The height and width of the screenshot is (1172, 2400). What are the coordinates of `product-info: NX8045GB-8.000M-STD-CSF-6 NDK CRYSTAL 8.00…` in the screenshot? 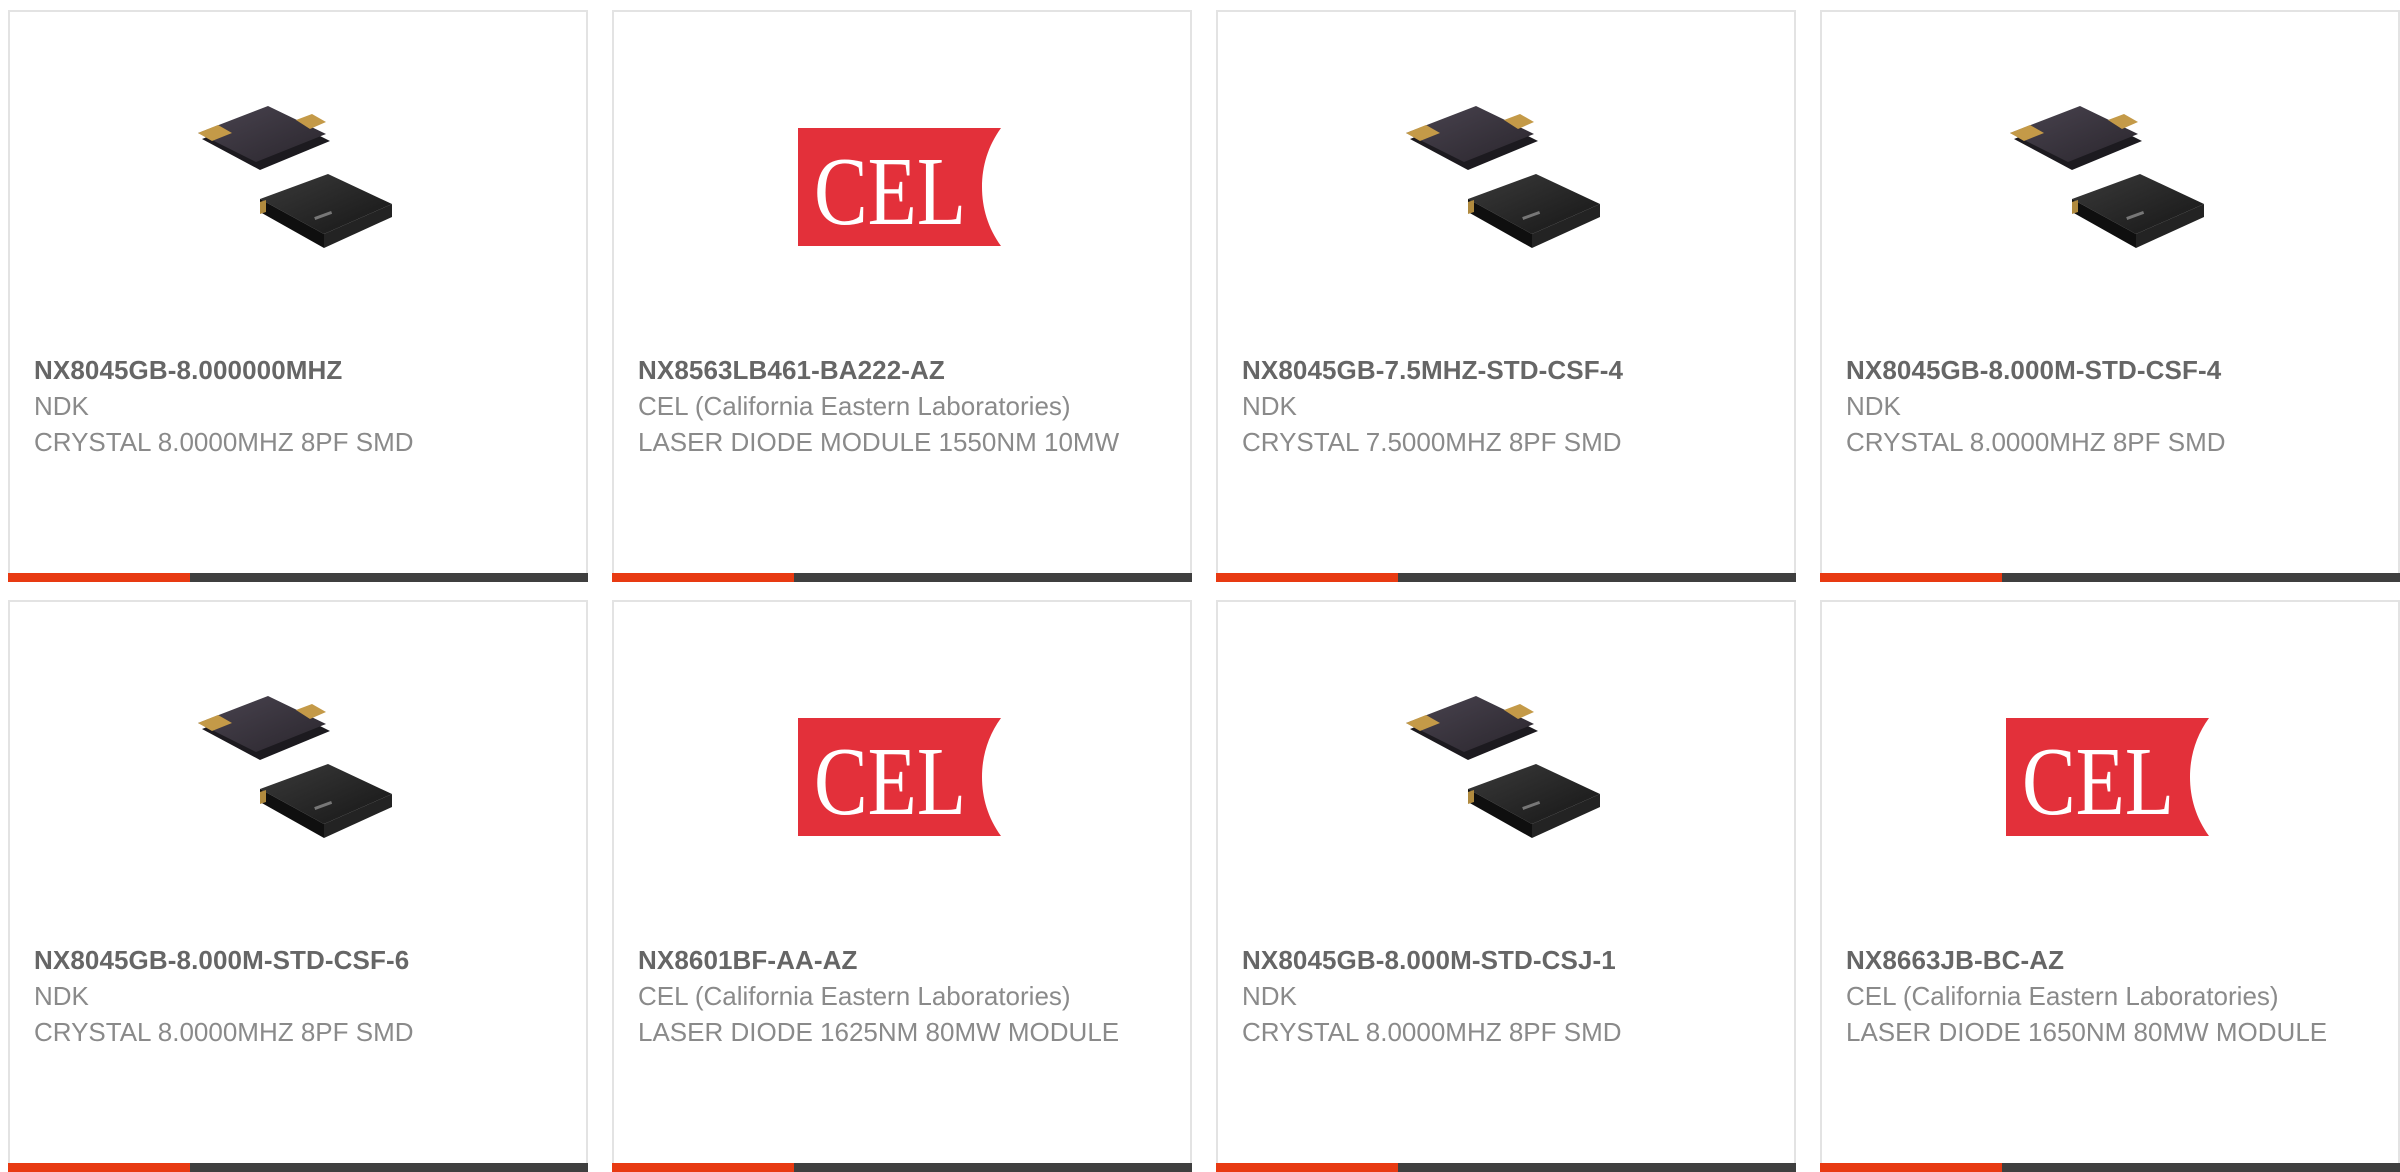 It's located at (298, 996).